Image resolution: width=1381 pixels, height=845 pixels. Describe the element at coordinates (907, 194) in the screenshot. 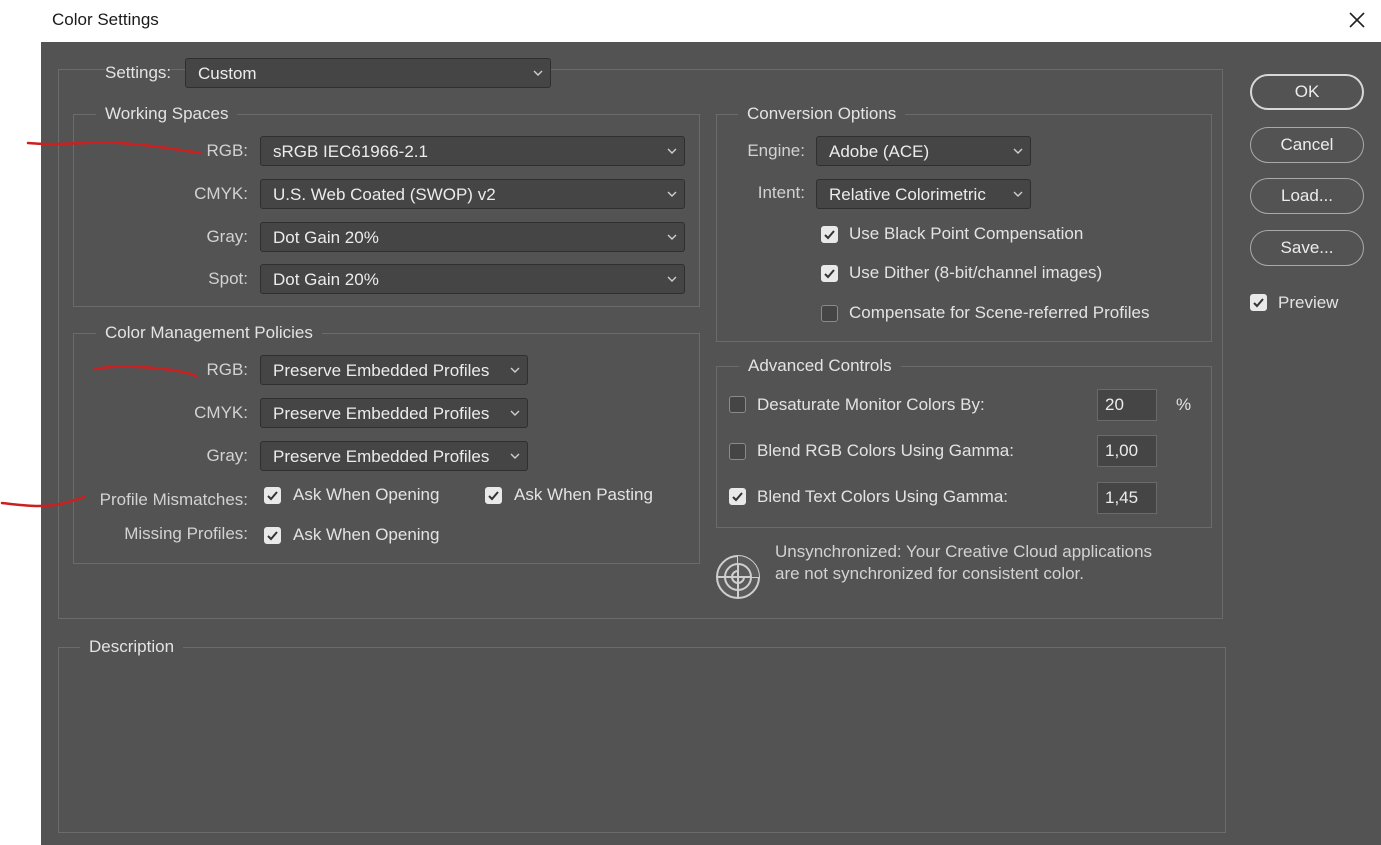

I see `intent-value: Relative Colorimetric` at that location.